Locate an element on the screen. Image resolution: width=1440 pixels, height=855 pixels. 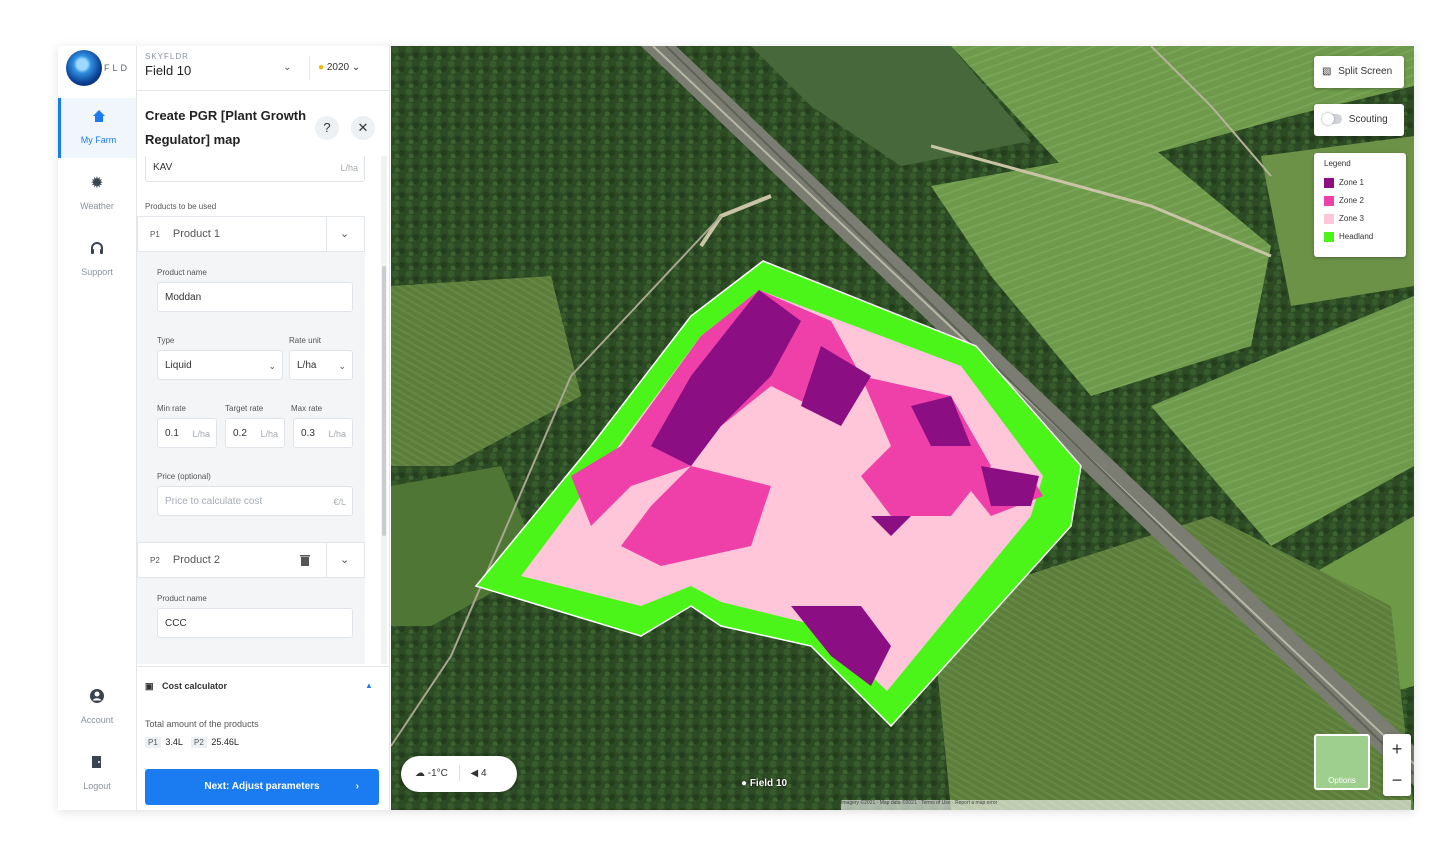
next-button-label: Next: Adjust parameters is located at coordinates (262, 786).